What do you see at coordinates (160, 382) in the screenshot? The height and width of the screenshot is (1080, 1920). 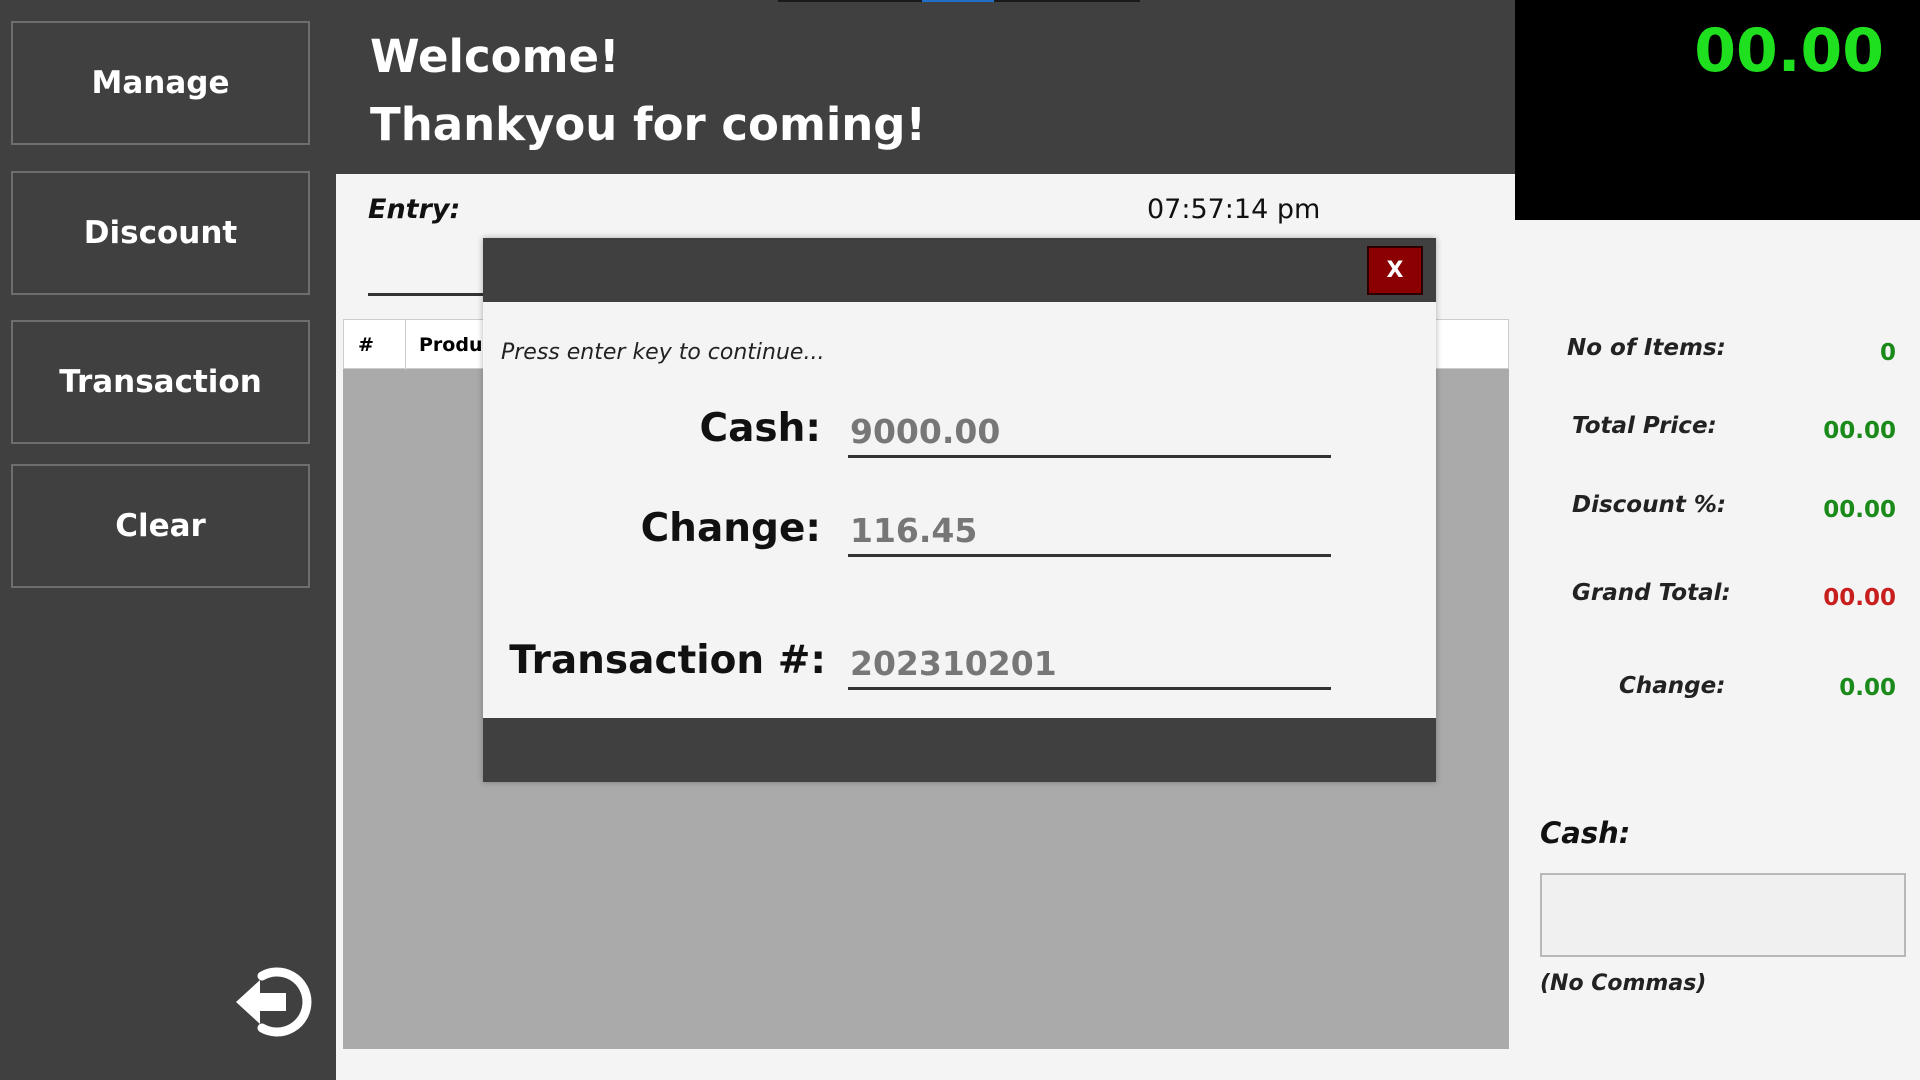 I see `transaction-button: Transaction` at bounding box center [160, 382].